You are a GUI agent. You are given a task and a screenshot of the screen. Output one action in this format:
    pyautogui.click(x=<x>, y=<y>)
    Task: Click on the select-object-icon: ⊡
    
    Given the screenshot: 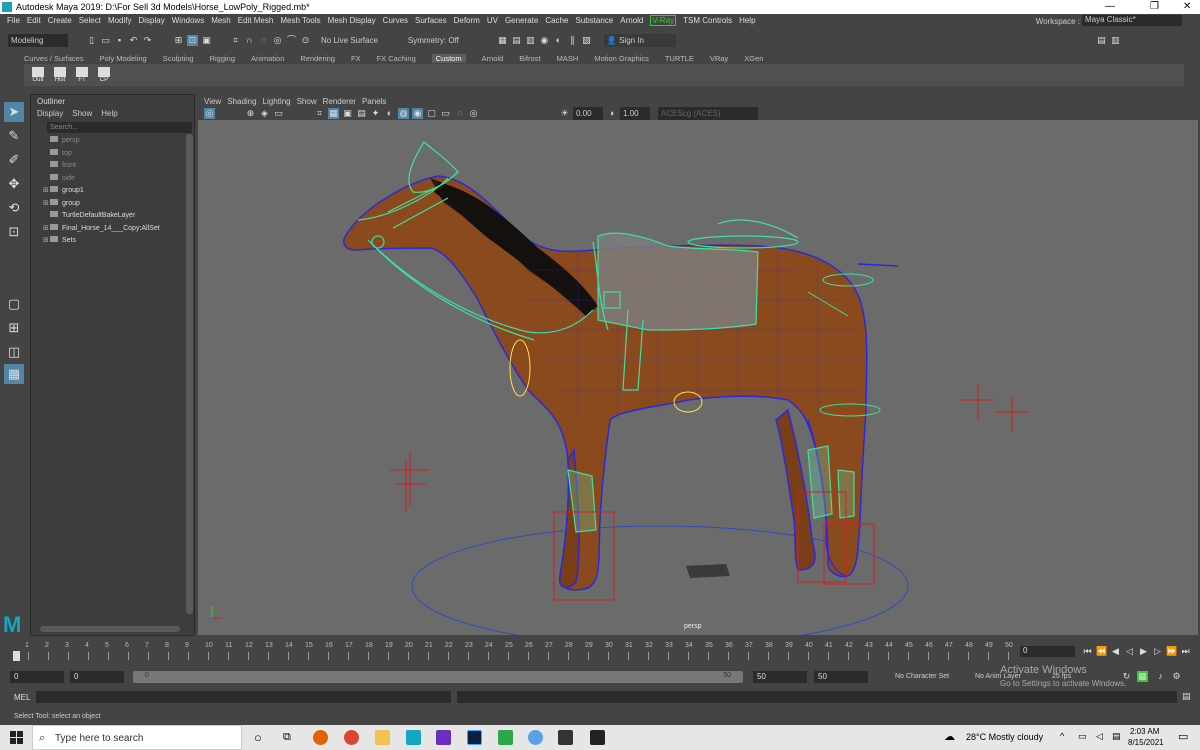 What is the action you would take?
    pyautogui.click(x=192, y=40)
    